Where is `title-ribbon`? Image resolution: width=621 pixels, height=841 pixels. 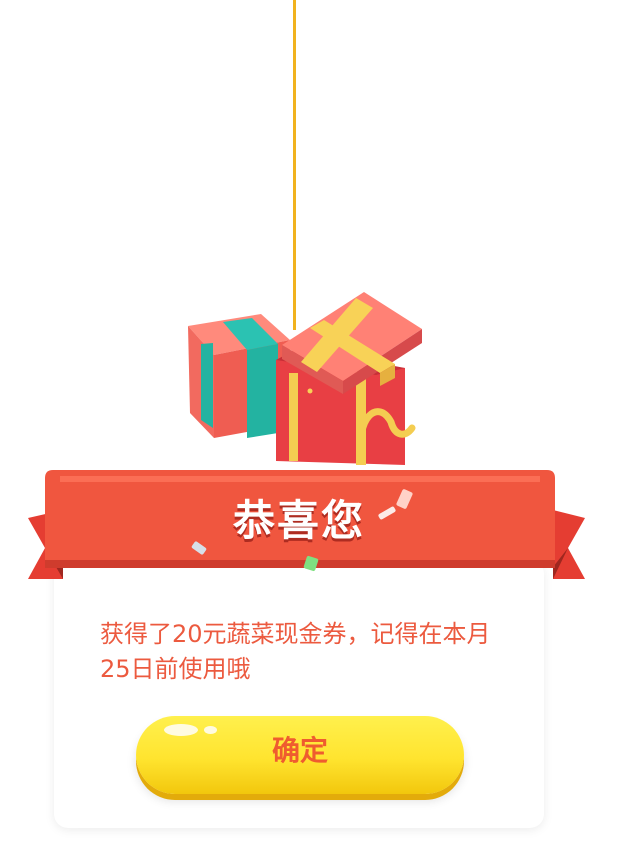
title-ribbon is located at coordinates (306, 524).